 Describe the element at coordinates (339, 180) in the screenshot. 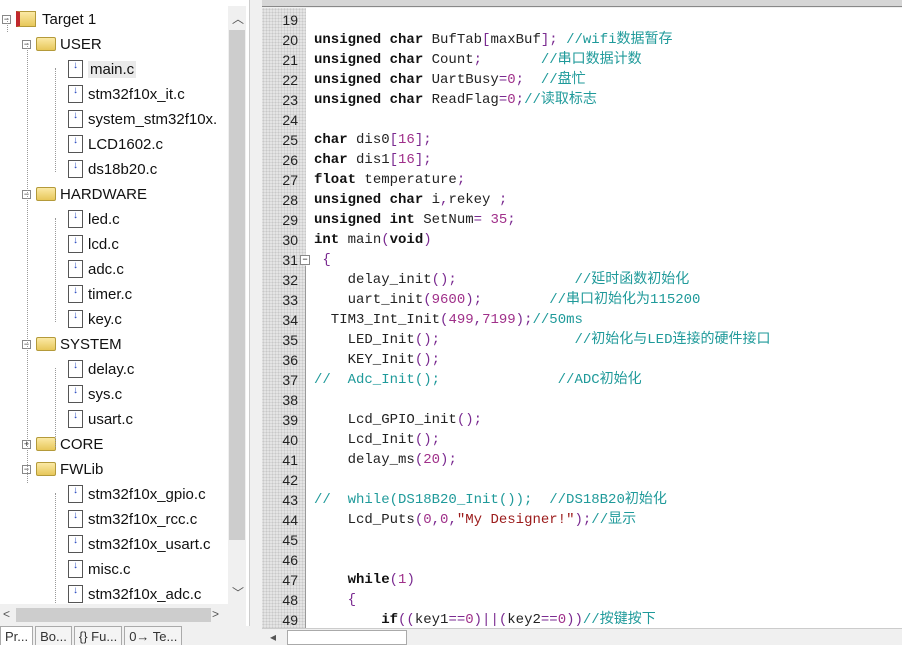

I see `keyword: float` at that location.